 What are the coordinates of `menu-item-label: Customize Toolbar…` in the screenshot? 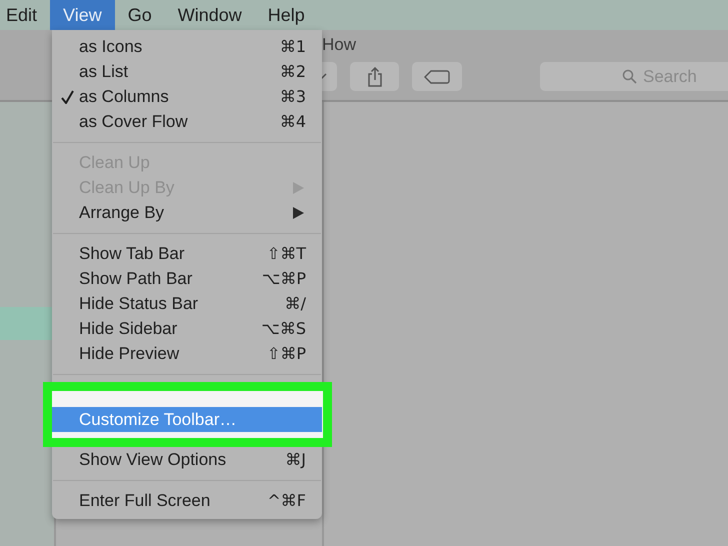 It's located at (158, 420).